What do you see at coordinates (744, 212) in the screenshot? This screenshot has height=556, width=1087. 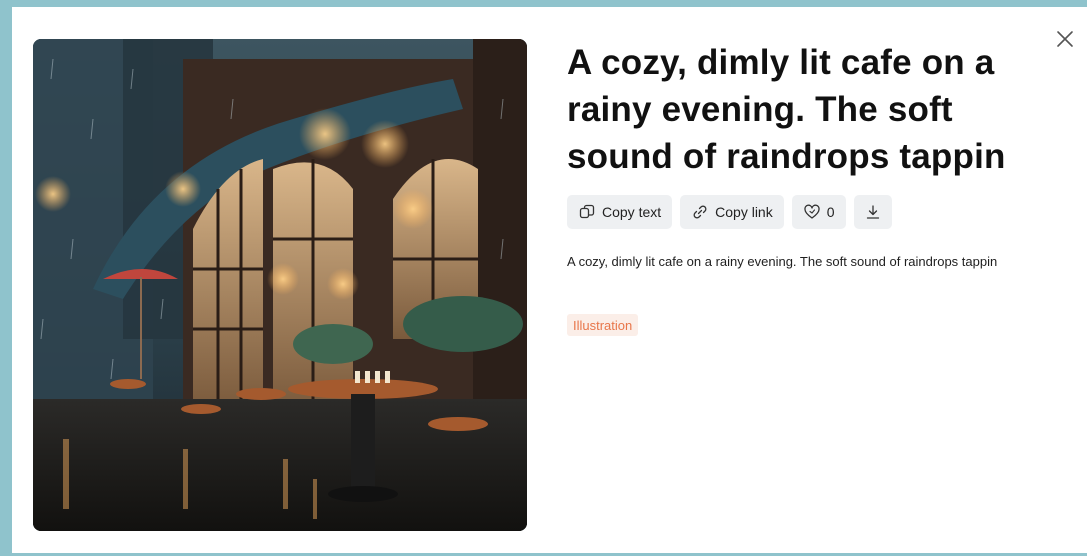 I see `copy-link-label: Copy link` at bounding box center [744, 212].